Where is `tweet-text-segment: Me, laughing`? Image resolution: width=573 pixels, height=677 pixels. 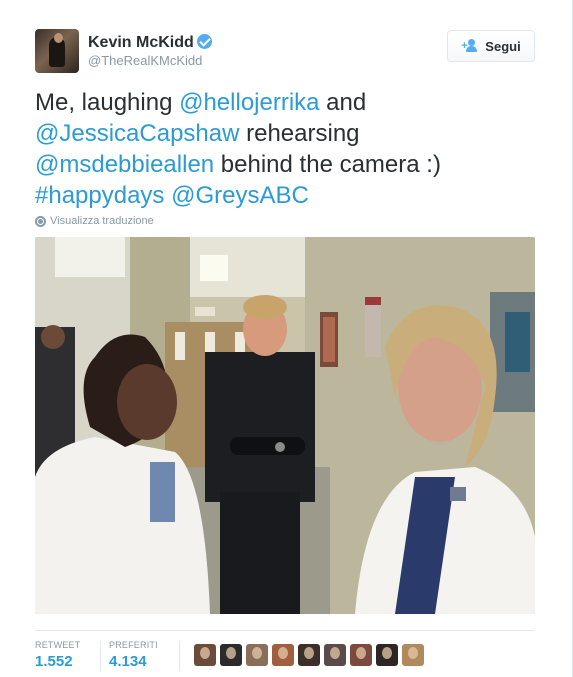
tweet-text-segment: Me, laughing is located at coordinates (107, 102).